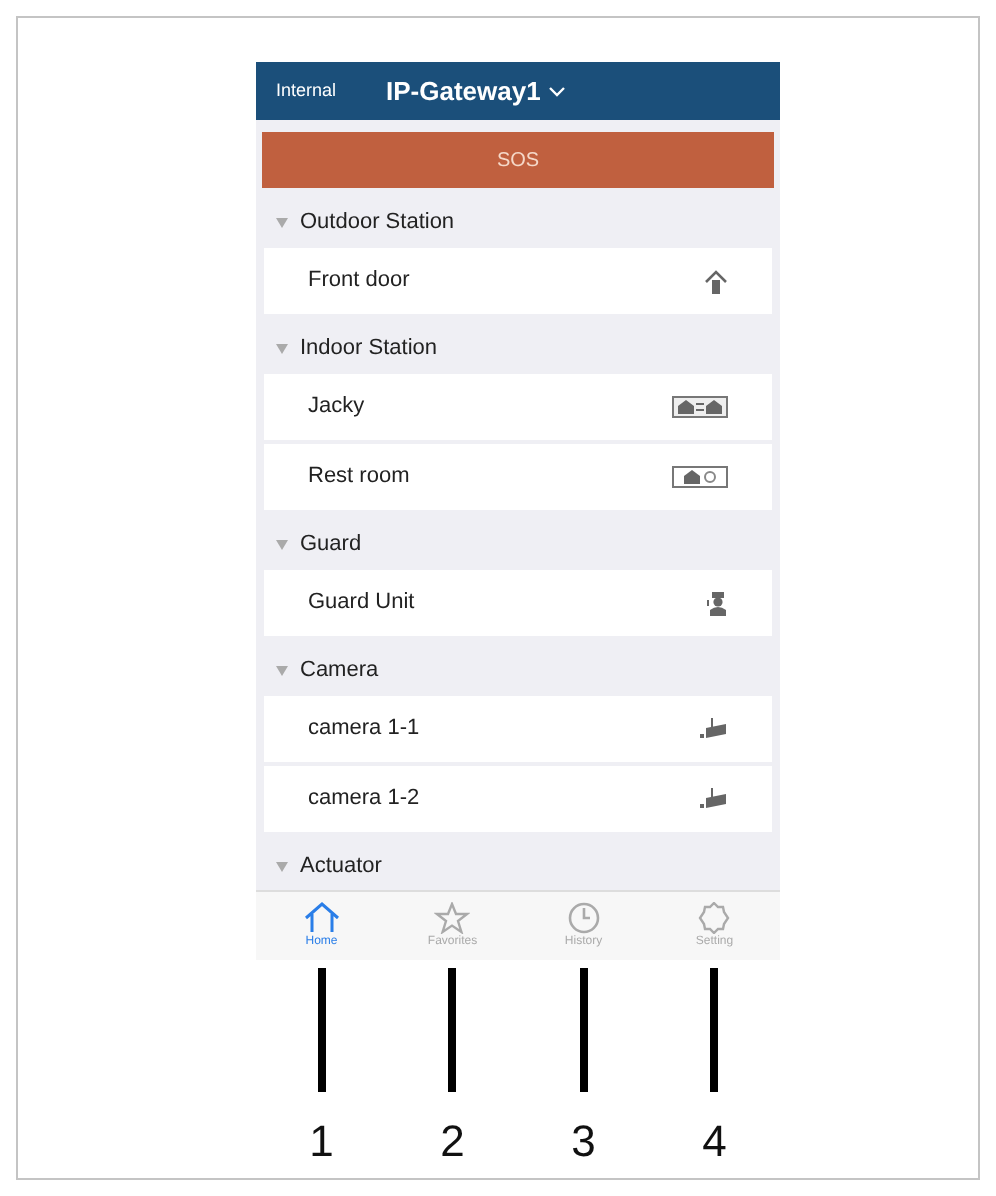  What do you see at coordinates (341, 866) in the screenshot?
I see `section-header: Actuator` at bounding box center [341, 866].